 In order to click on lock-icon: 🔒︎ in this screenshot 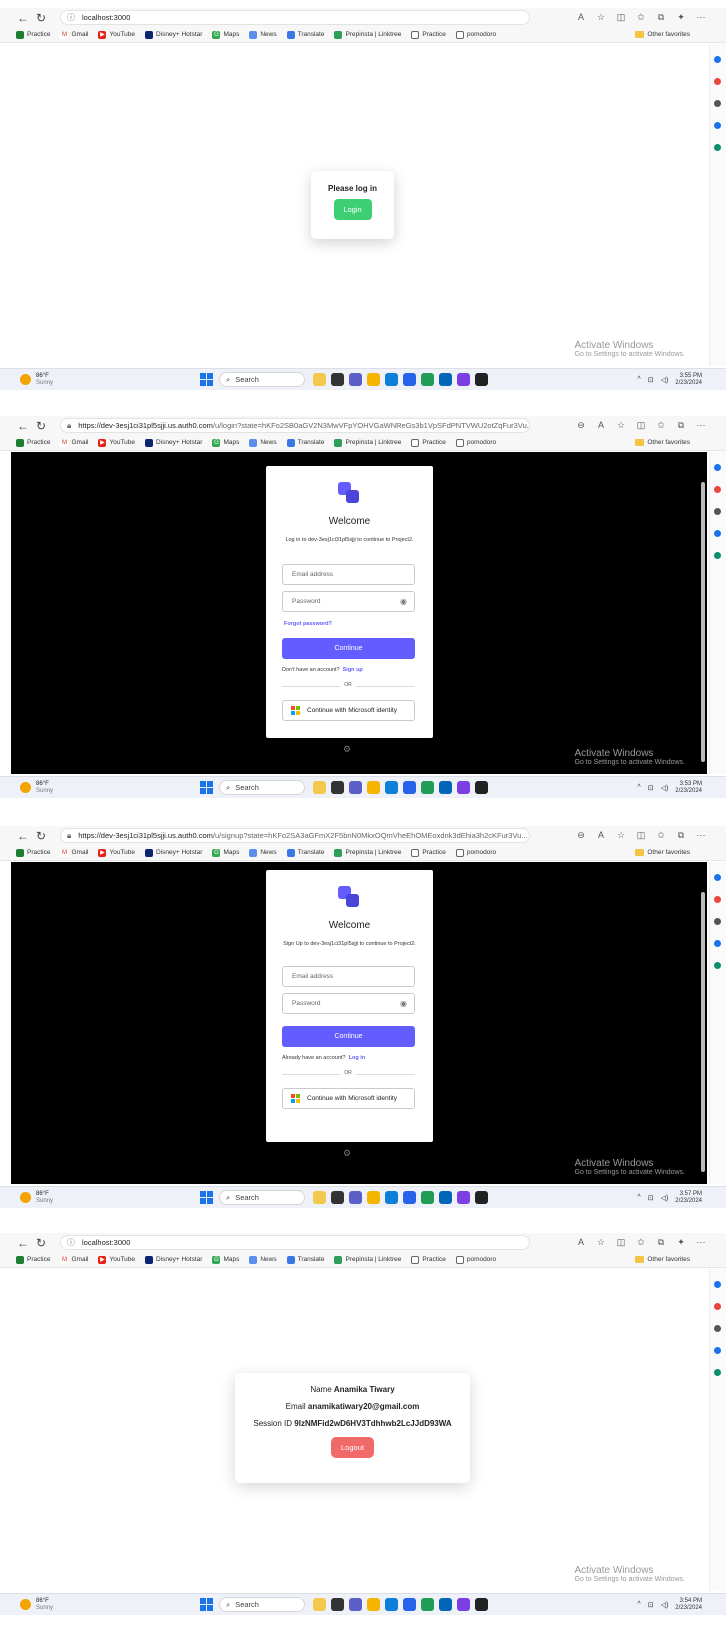, I will do `click(69, 426)`.